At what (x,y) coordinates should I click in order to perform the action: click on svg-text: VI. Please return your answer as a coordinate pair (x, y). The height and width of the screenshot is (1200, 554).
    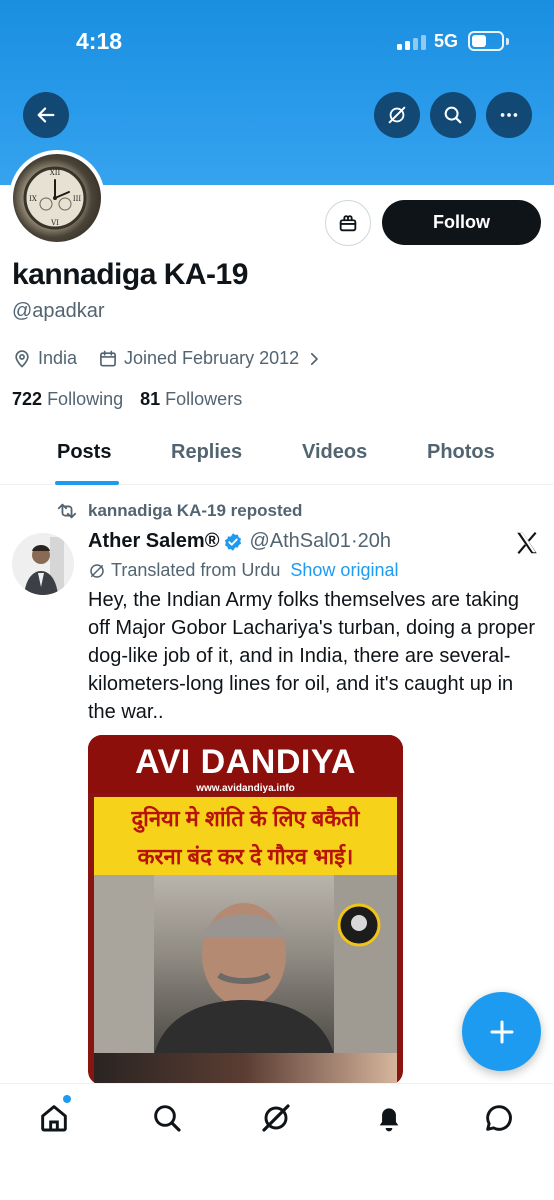
    Looking at the image, I should click on (54, 223).